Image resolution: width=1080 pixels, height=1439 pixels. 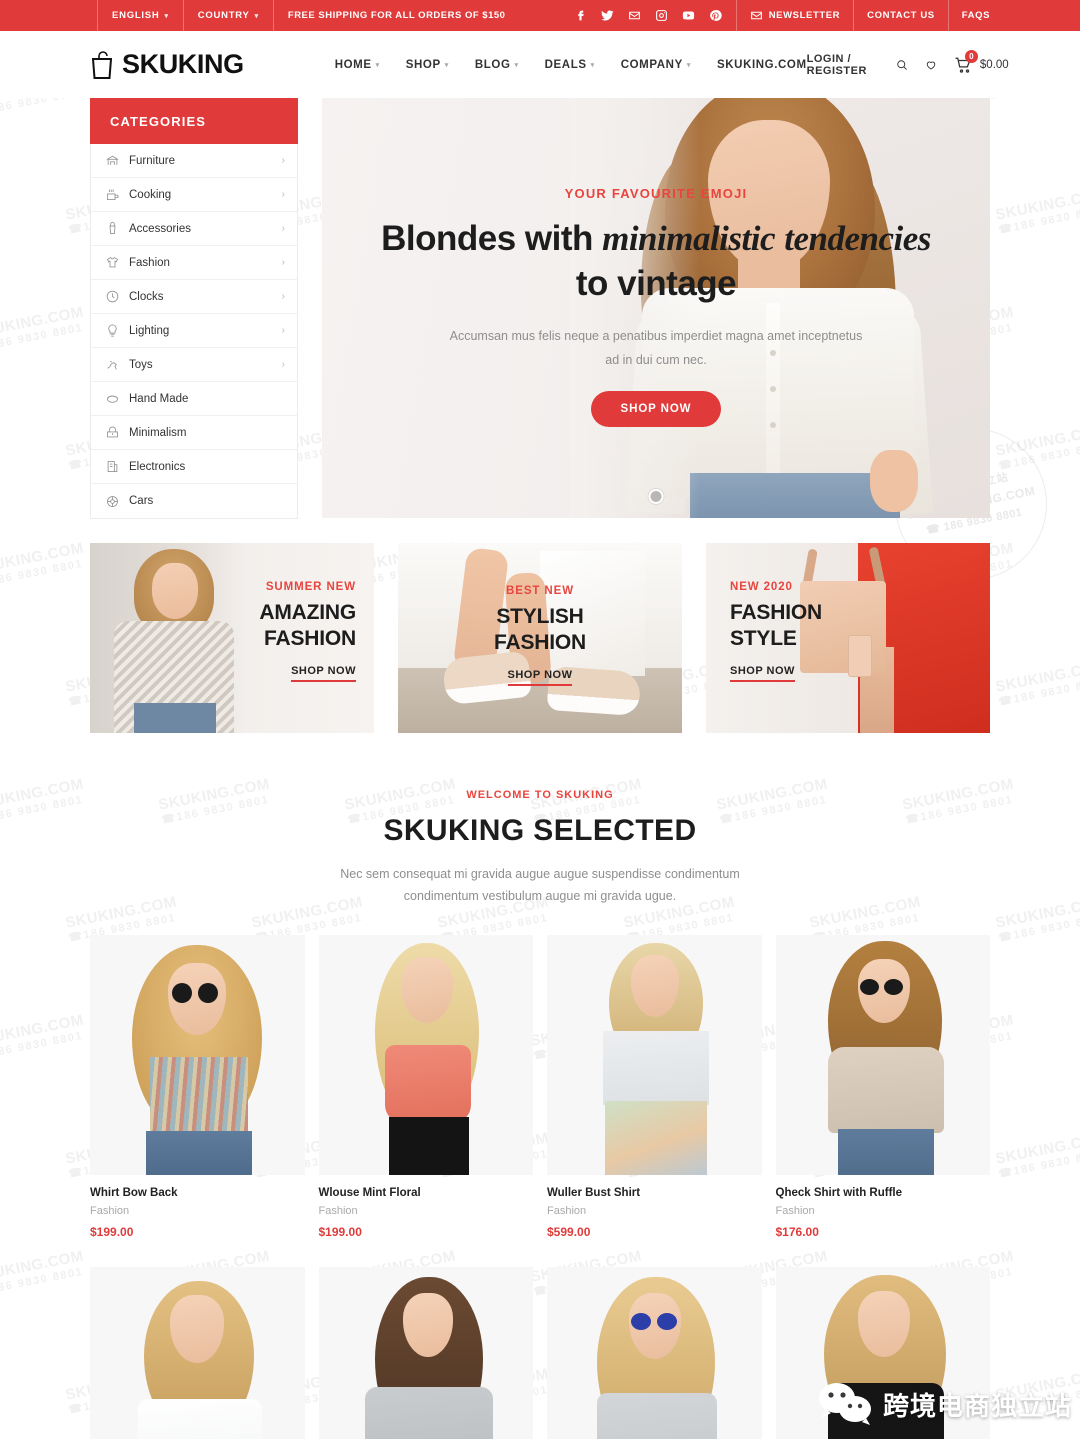 I want to click on contact-us-link: CONTACT US, so click(x=901, y=15).